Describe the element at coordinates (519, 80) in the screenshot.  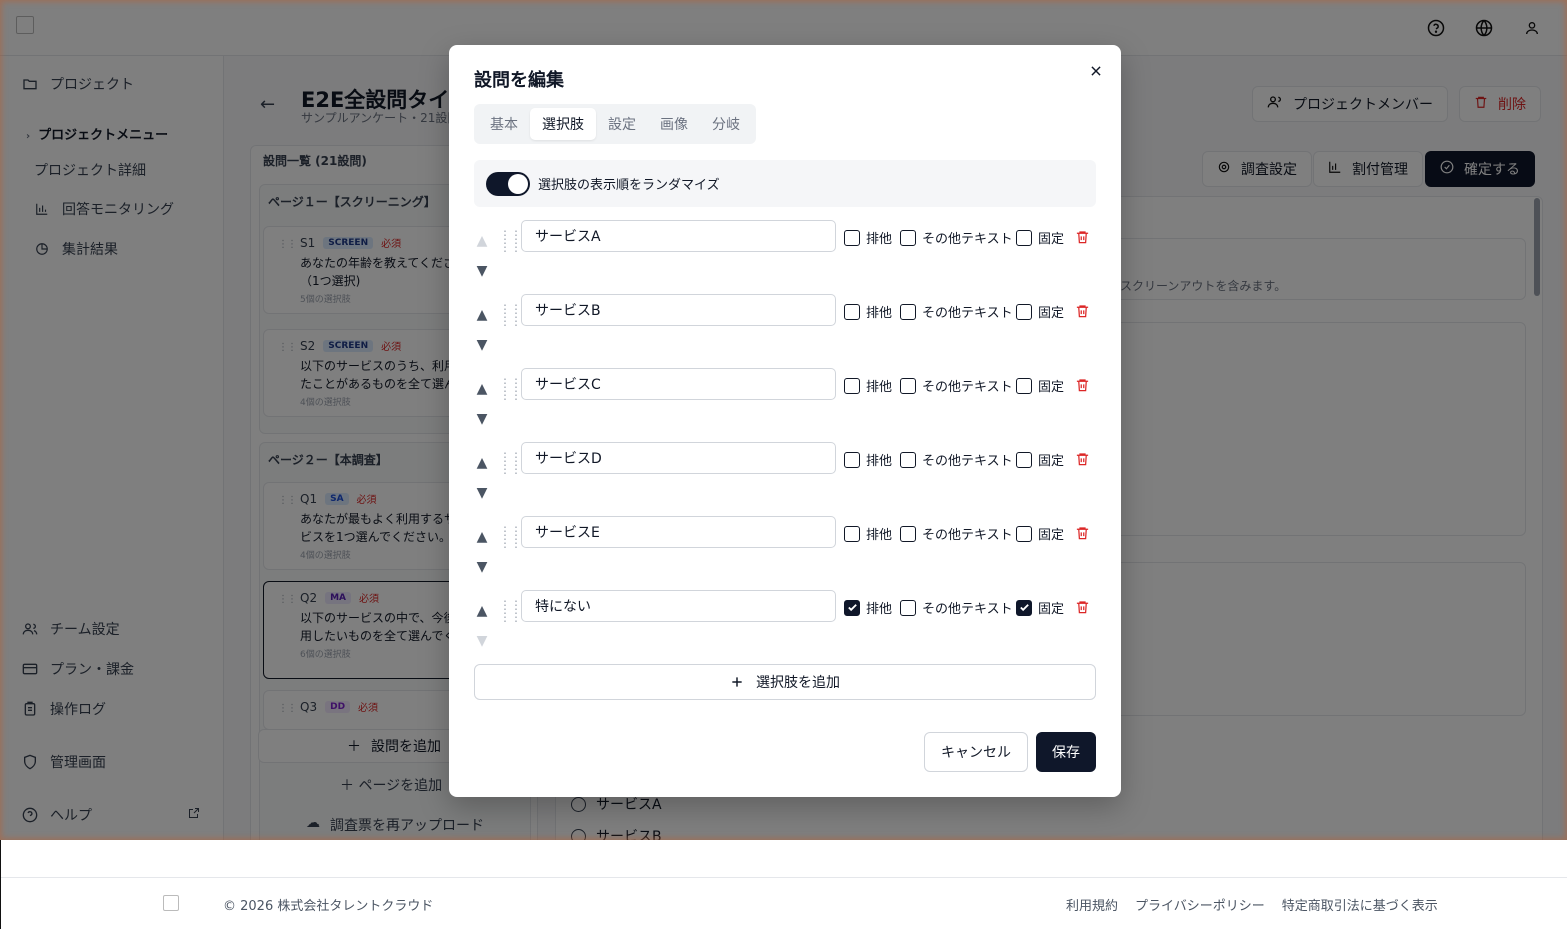
I see `modal-title: 設問を編集` at that location.